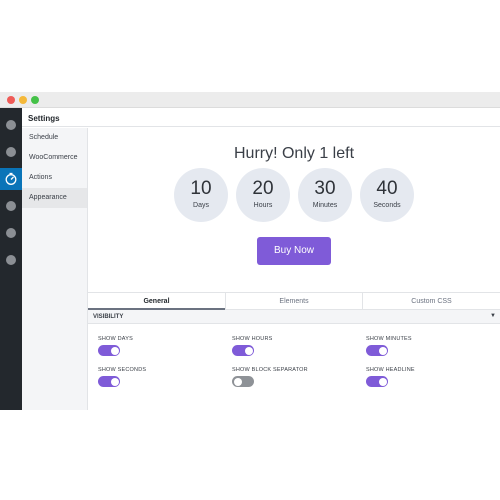  I want to click on countdown-value: 30, so click(325, 188).